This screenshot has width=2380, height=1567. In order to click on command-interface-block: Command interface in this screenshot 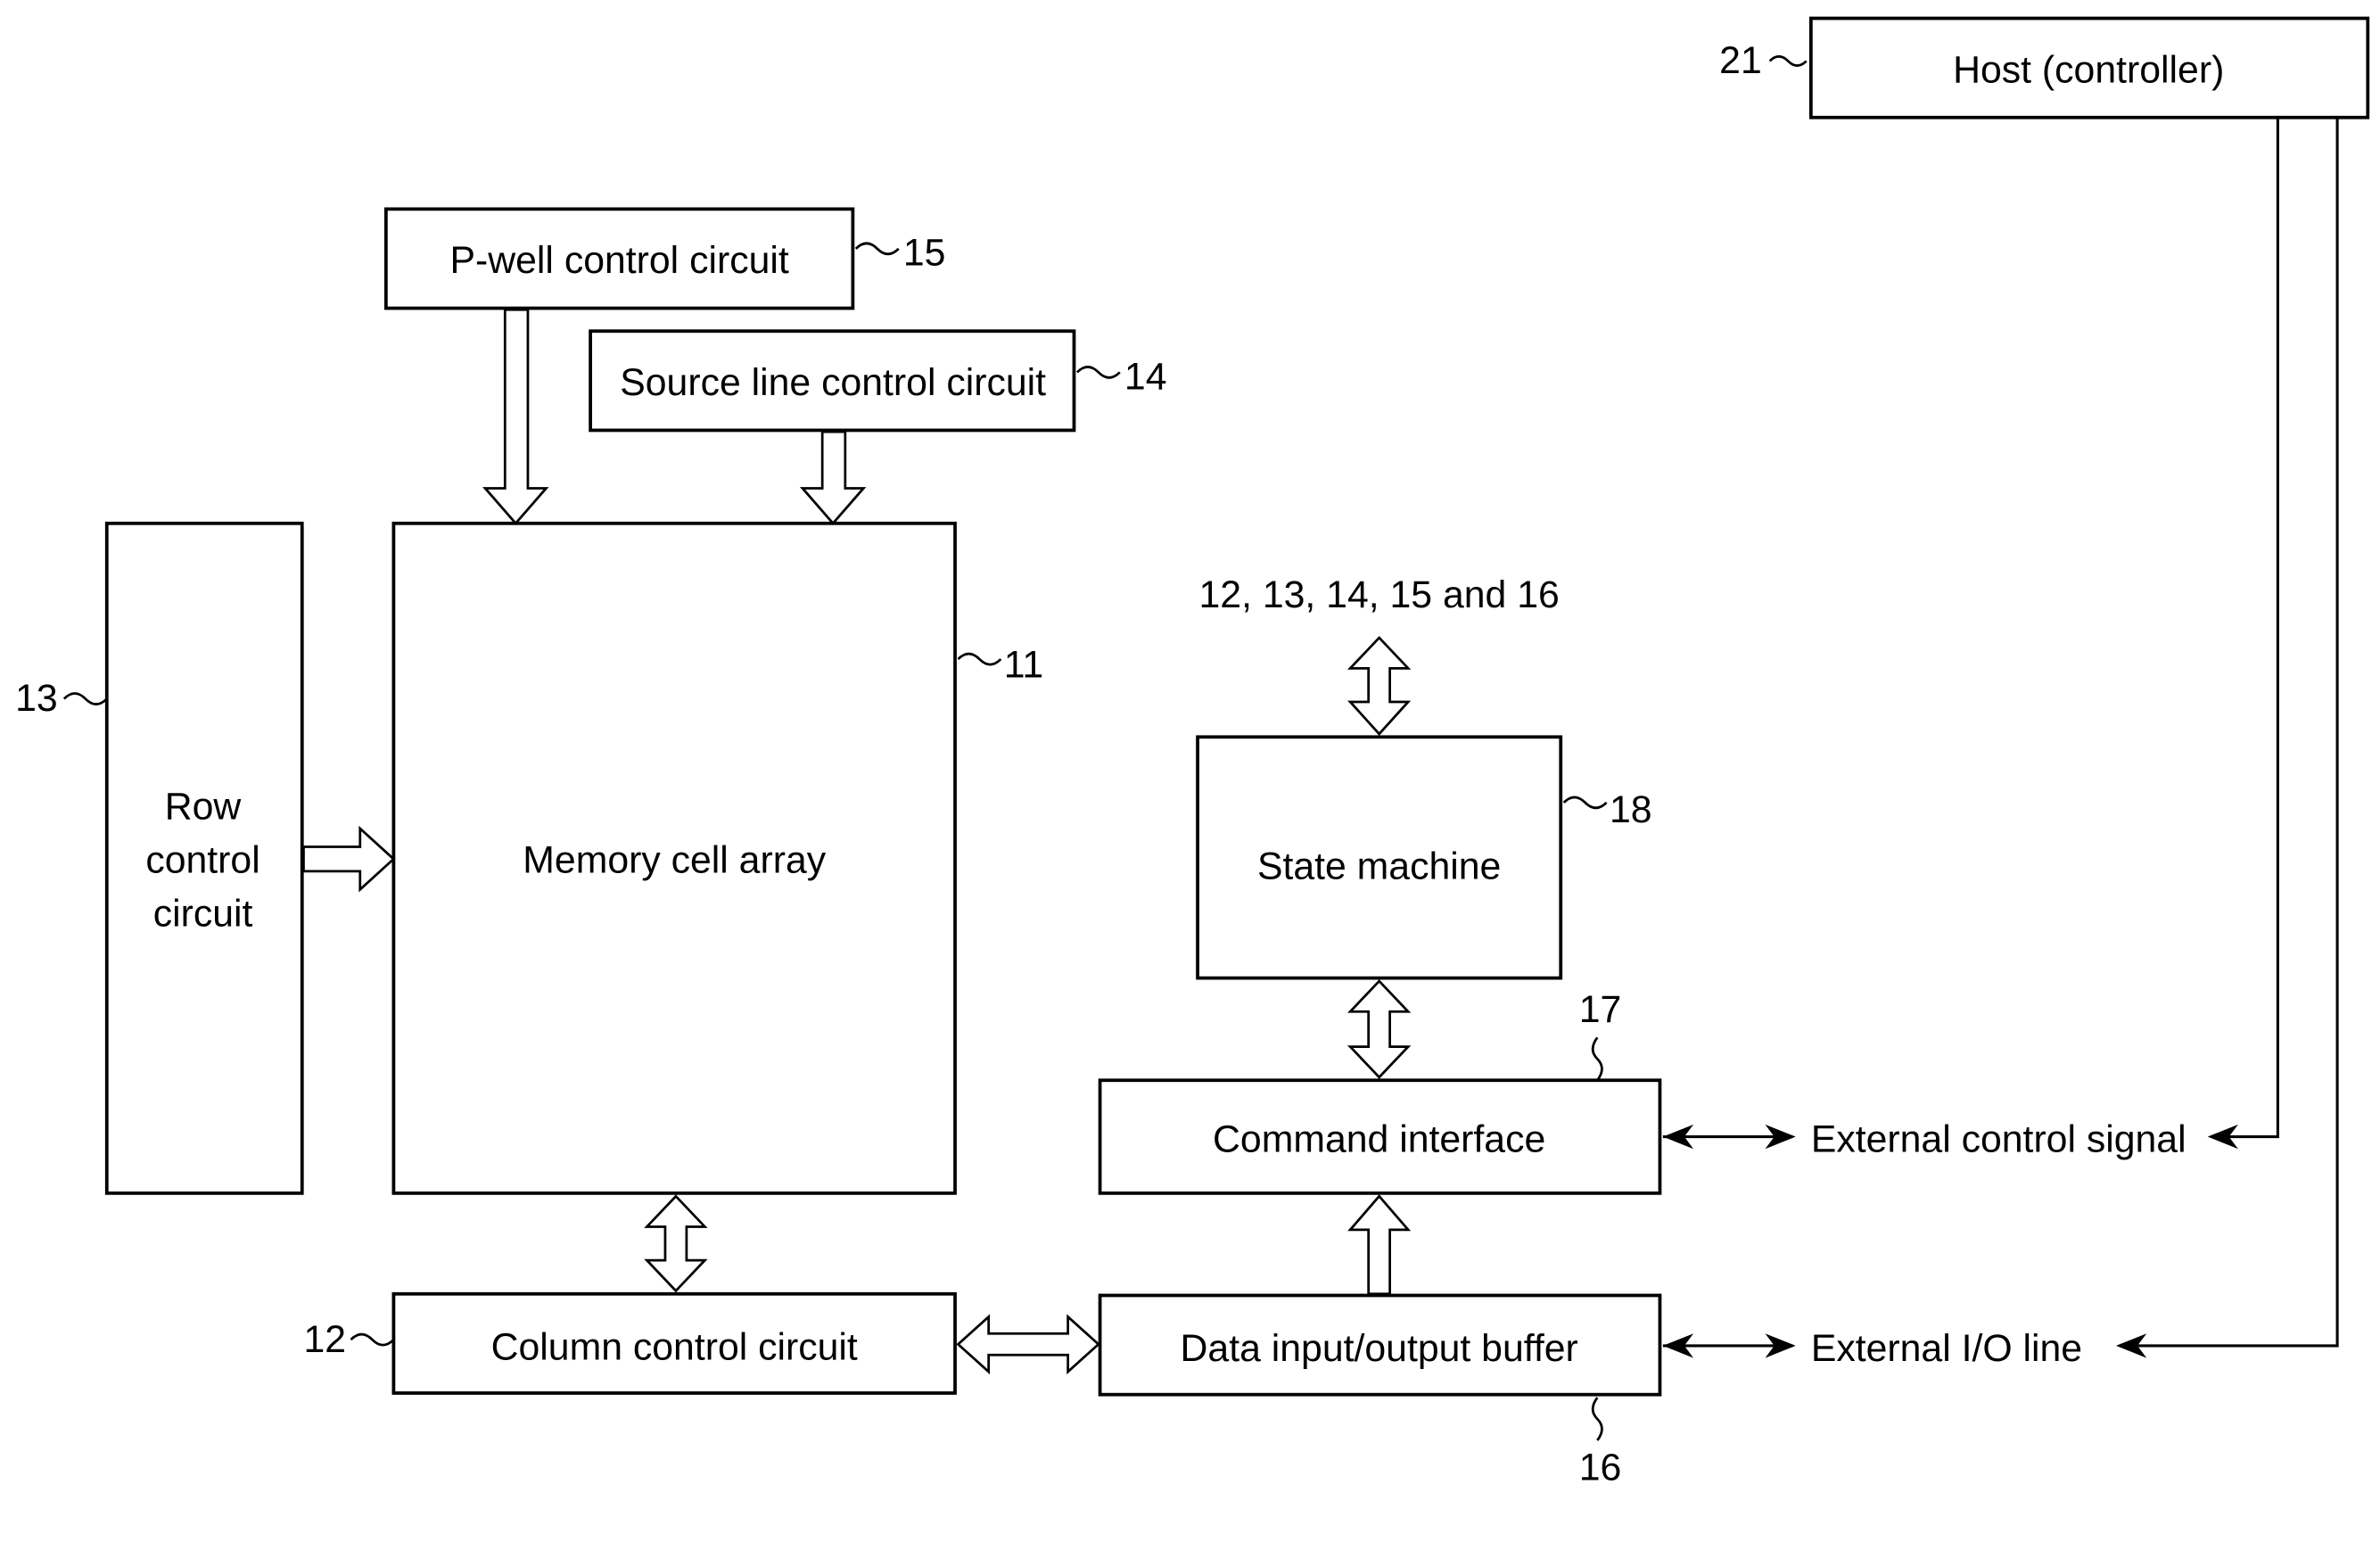, I will do `click(1380, 1136)`.